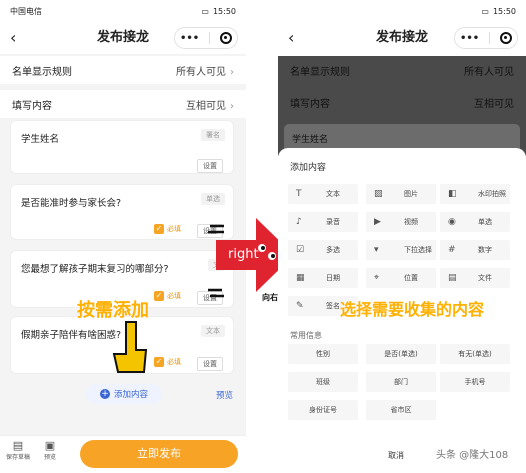 This screenshot has width=526, height=473. What do you see at coordinates (104, 394) in the screenshot?
I see `plus-icon: +` at bounding box center [104, 394].